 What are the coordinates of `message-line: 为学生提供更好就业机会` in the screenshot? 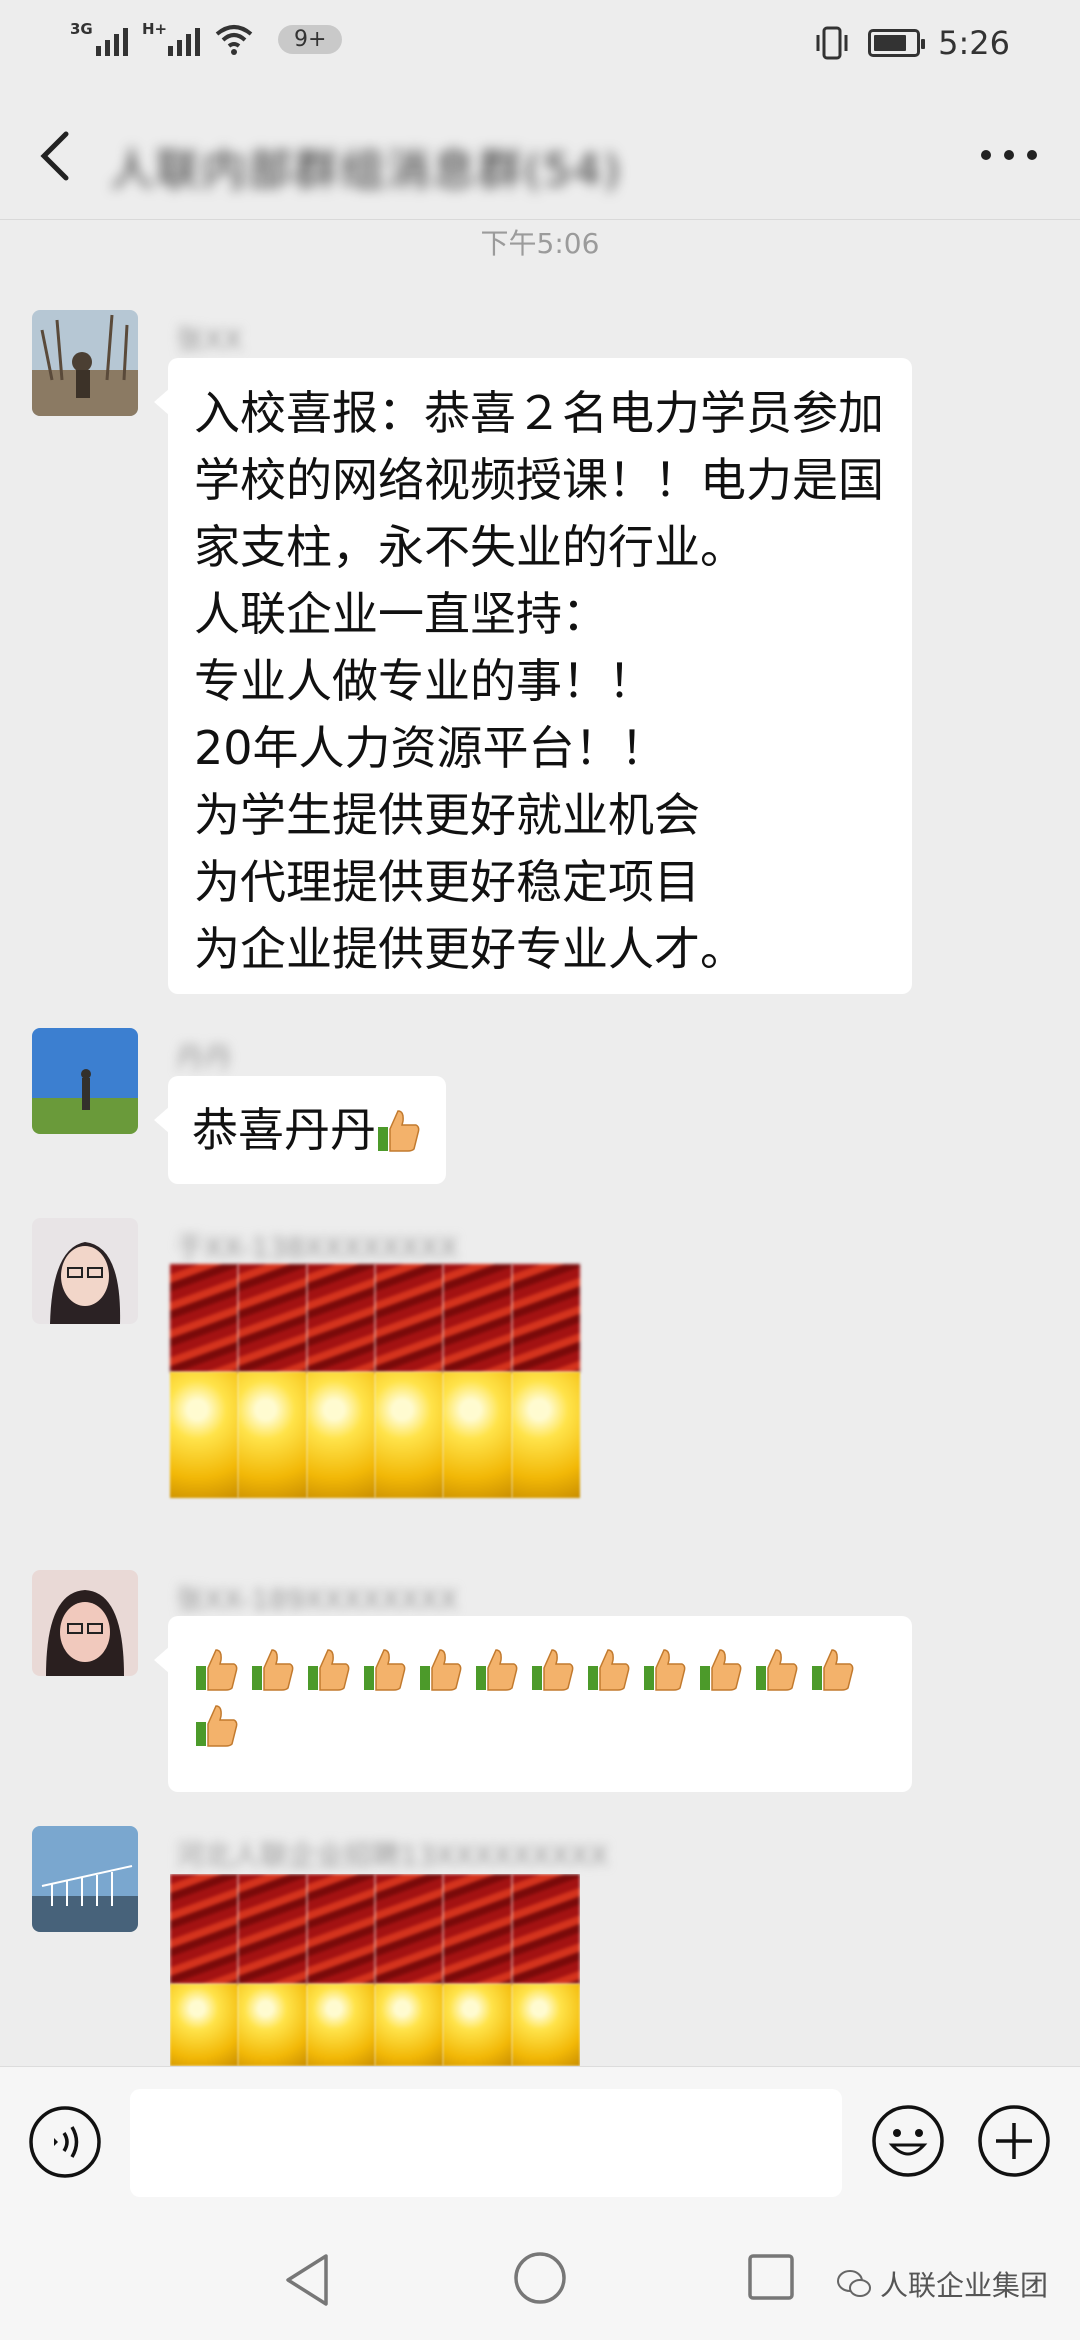 It's located at (447, 815).